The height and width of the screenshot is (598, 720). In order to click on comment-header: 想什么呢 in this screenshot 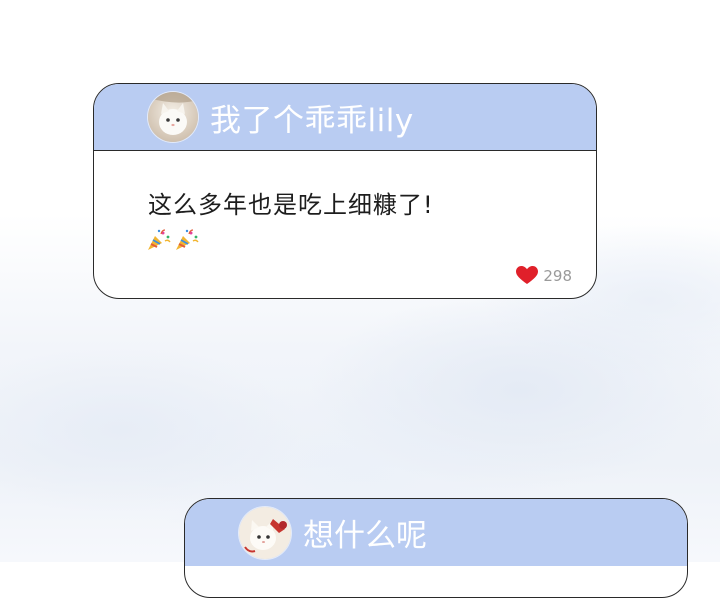, I will do `click(436, 532)`.